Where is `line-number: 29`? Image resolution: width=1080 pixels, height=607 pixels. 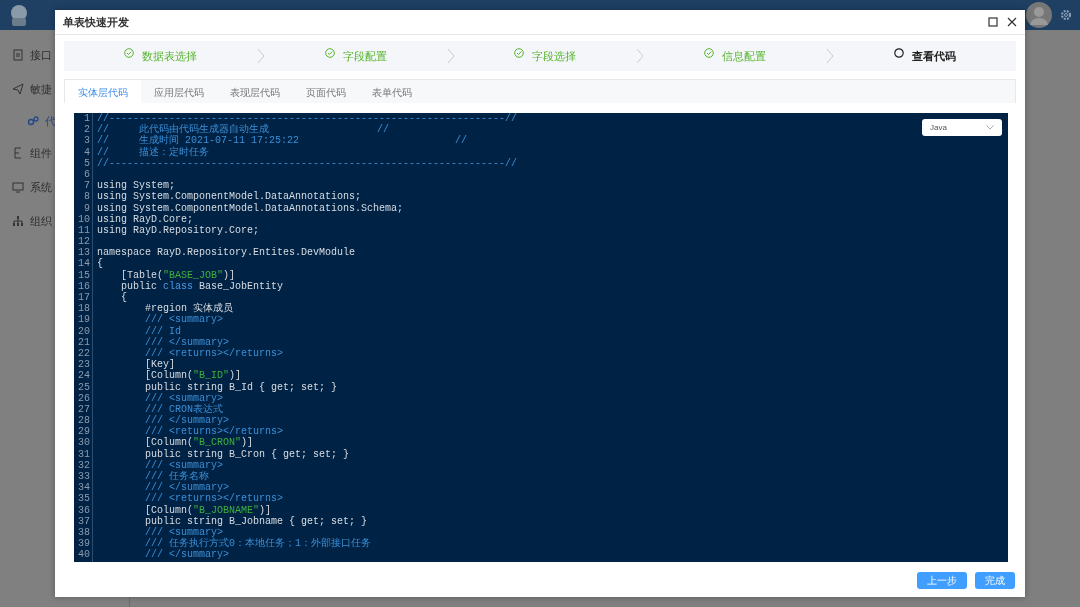
line-number: 29 is located at coordinates (83, 432).